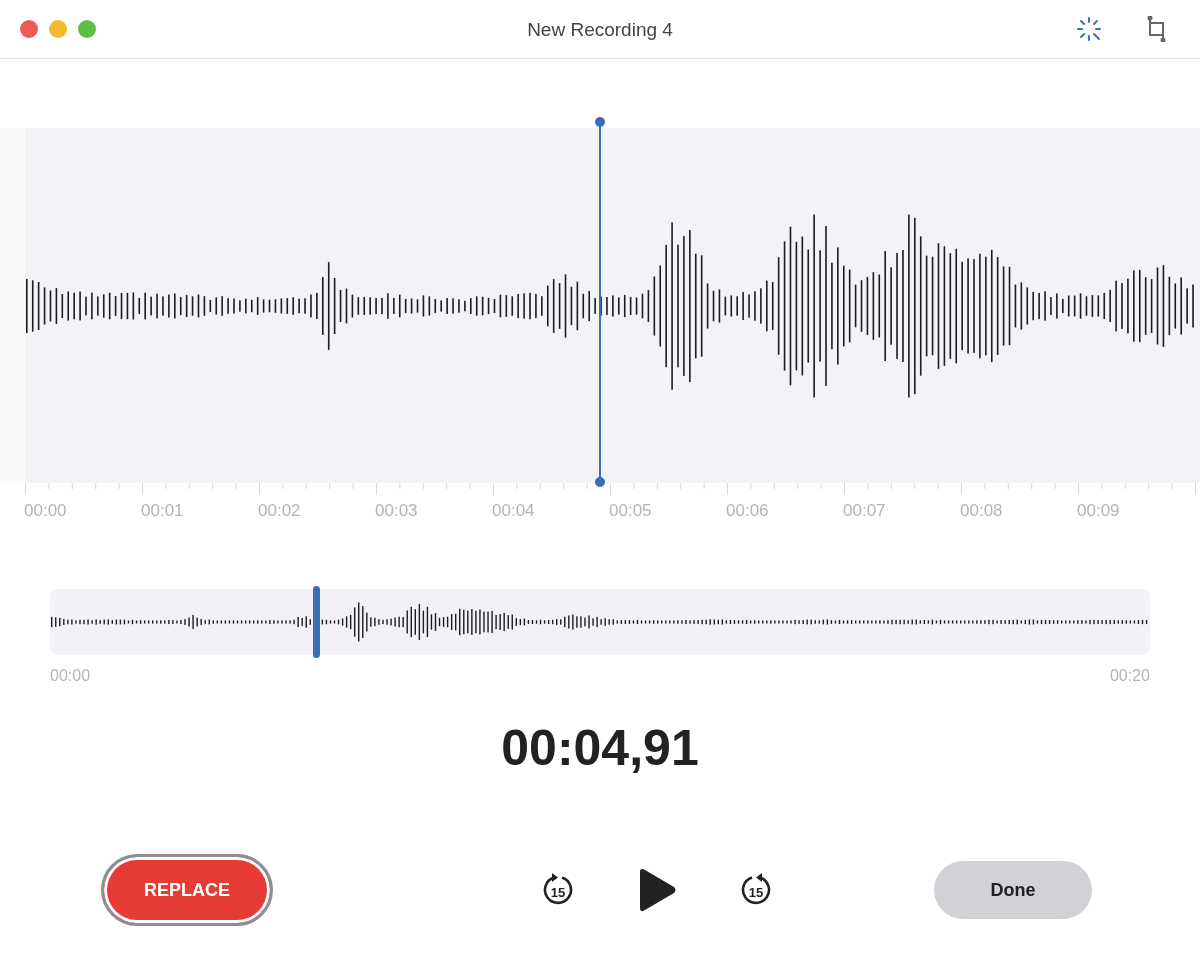  Describe the element at coordinates (1157, 29) in the screenshot. I see `crop-icon` at that location.